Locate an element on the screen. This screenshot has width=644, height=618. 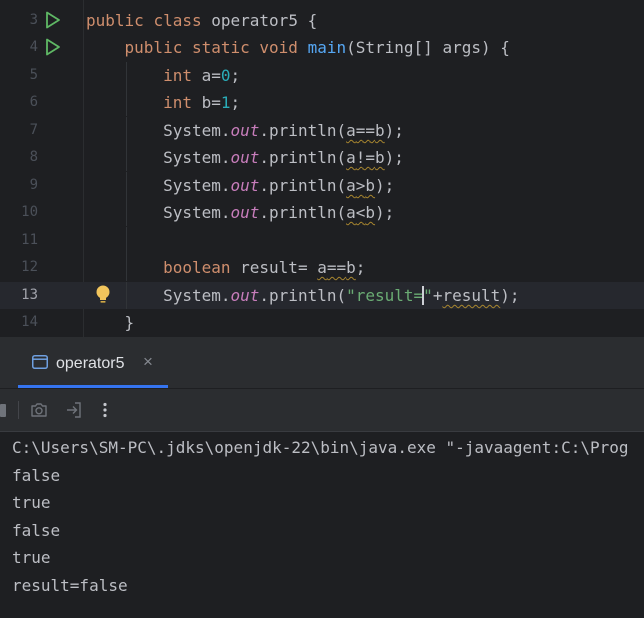
line-number: 7 is located at coordinates (33, 130).